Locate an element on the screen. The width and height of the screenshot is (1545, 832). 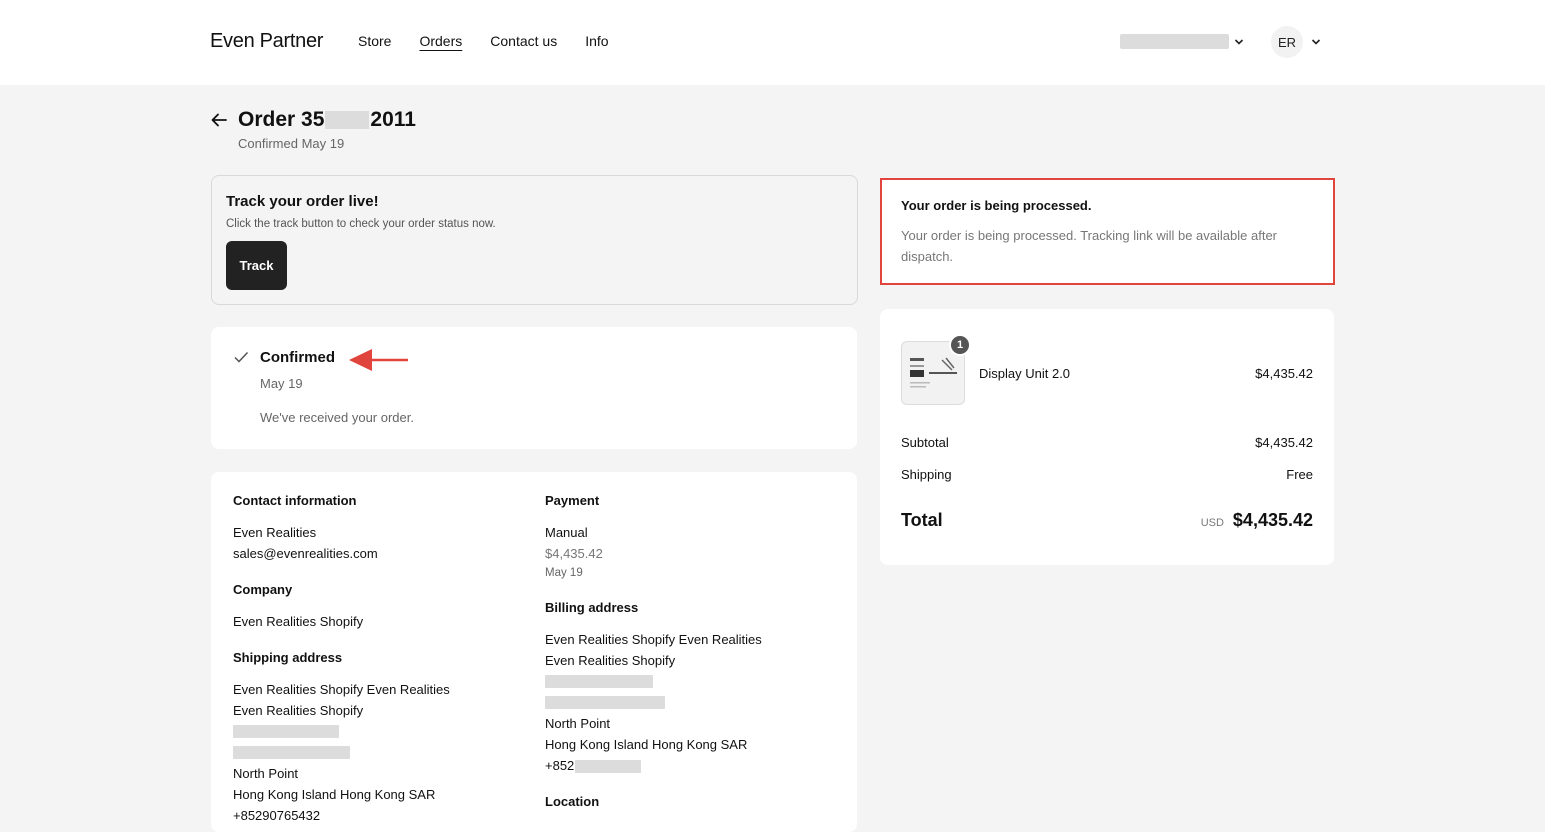
total-value: $4,435.42 is located at coordinates (1272, 520).